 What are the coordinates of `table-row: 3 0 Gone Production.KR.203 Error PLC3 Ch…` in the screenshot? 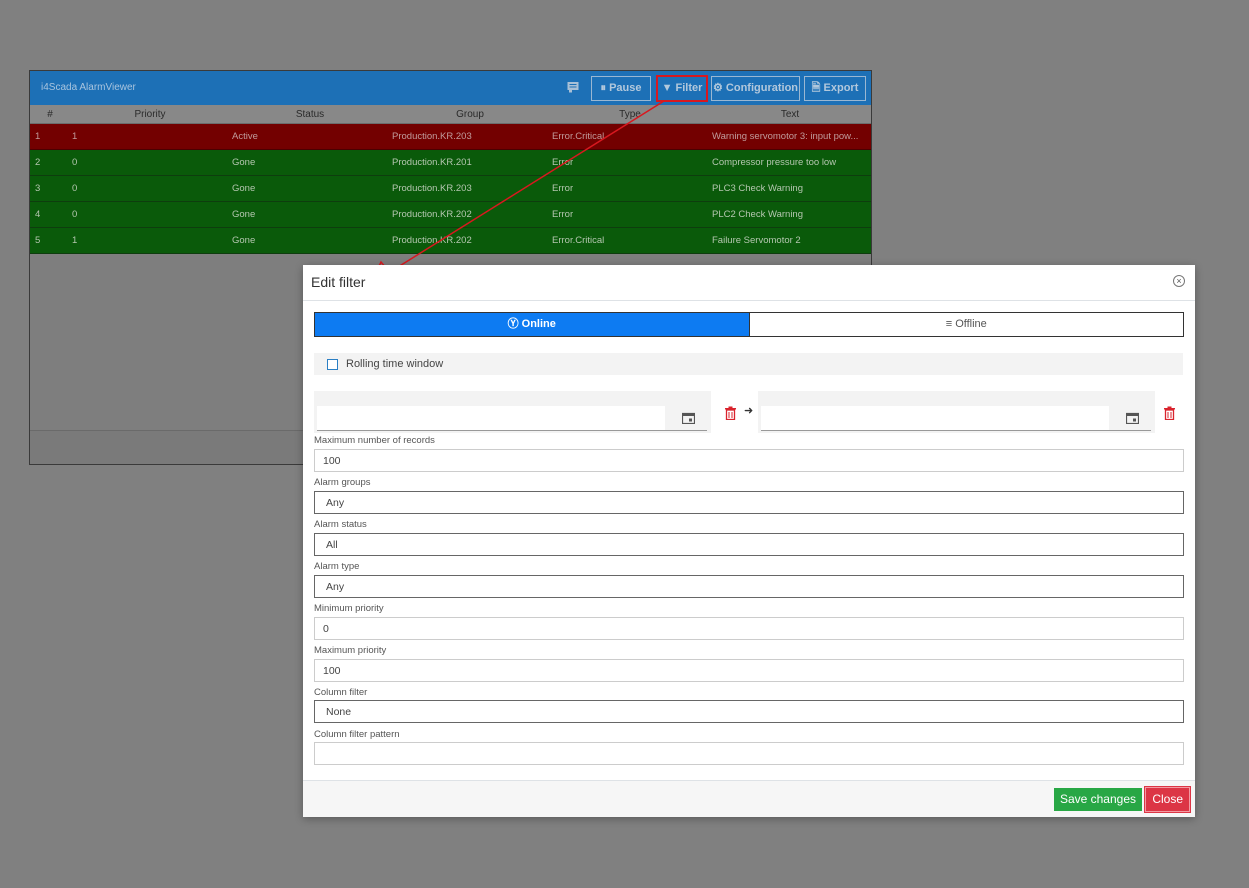 It's located at (450, 189).